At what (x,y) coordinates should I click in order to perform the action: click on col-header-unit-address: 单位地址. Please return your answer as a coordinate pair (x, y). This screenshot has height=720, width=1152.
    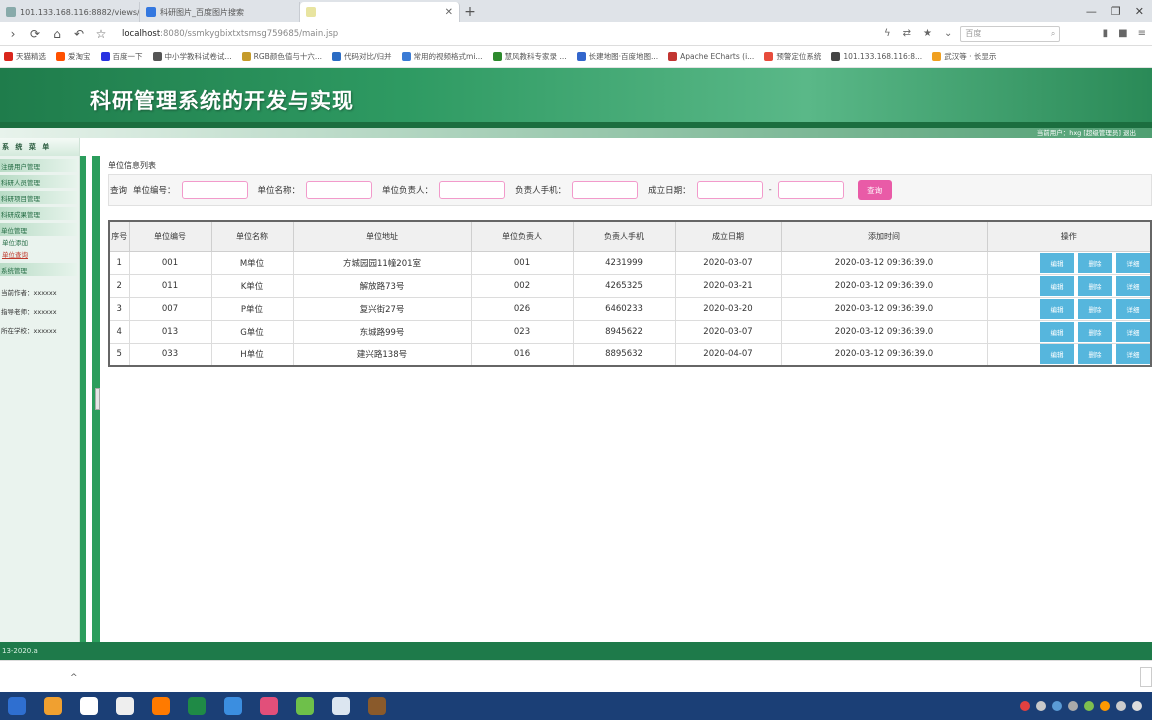
    Looking at the image, I should click on (382, 236).